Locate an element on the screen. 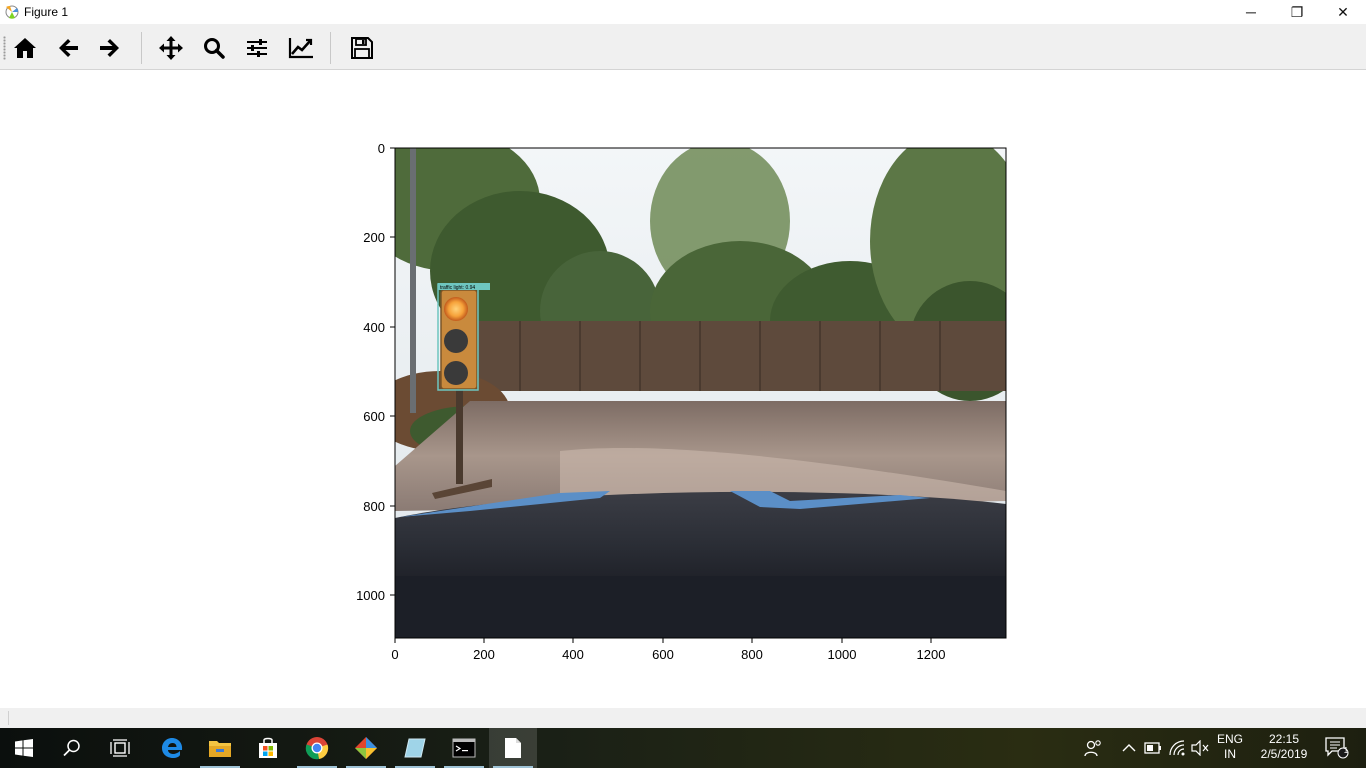 This screenshot has height=768, width=1366. document-icon is located at coordinates (513, 748).